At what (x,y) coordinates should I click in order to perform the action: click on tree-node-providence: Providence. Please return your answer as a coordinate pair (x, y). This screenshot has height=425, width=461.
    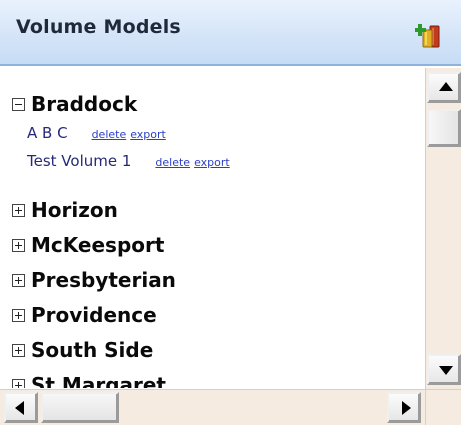
    Looking at the image, I should click on (84, 315).